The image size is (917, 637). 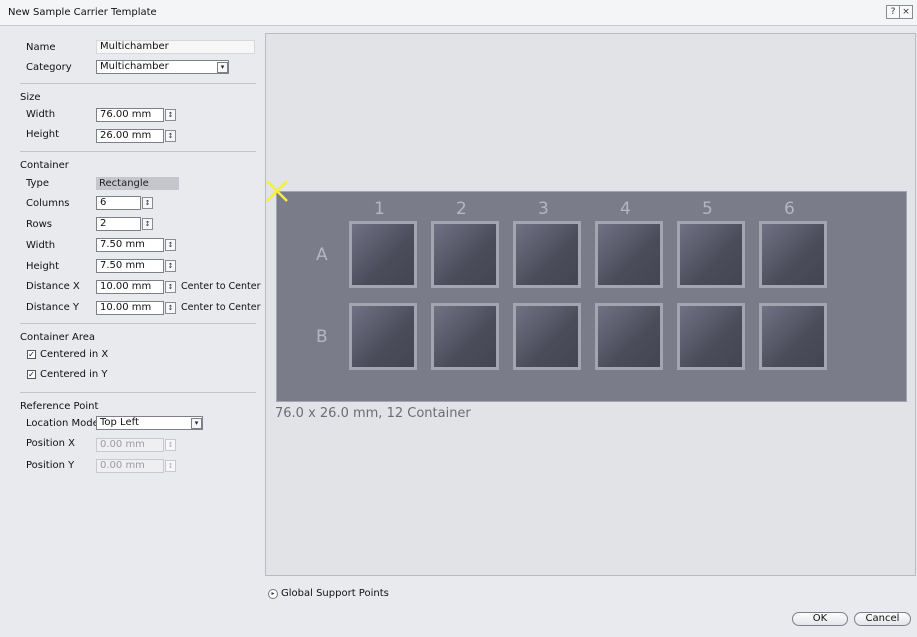 What do you see at coordinates (137, 183) in the screenshot?
I see `type-value: Rectangle` at bounding box center [137, 183].